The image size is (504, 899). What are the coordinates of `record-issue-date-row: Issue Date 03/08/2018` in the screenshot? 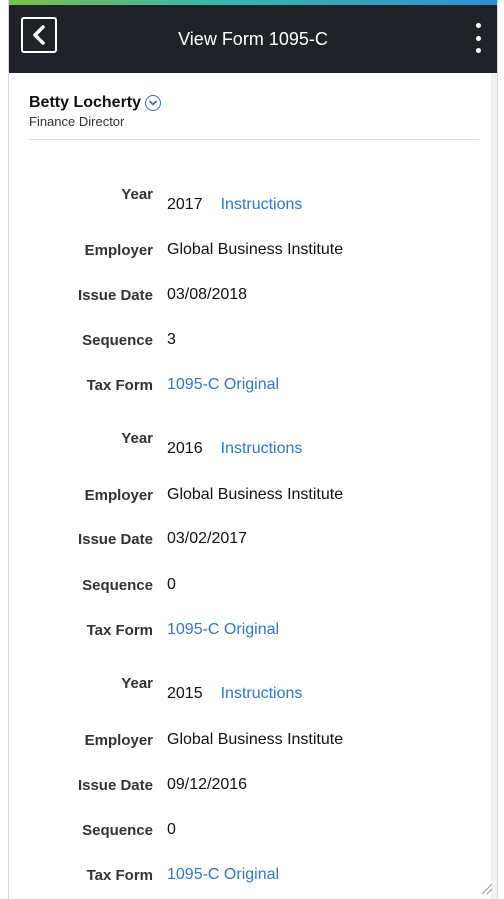 It's located at (254, 295).